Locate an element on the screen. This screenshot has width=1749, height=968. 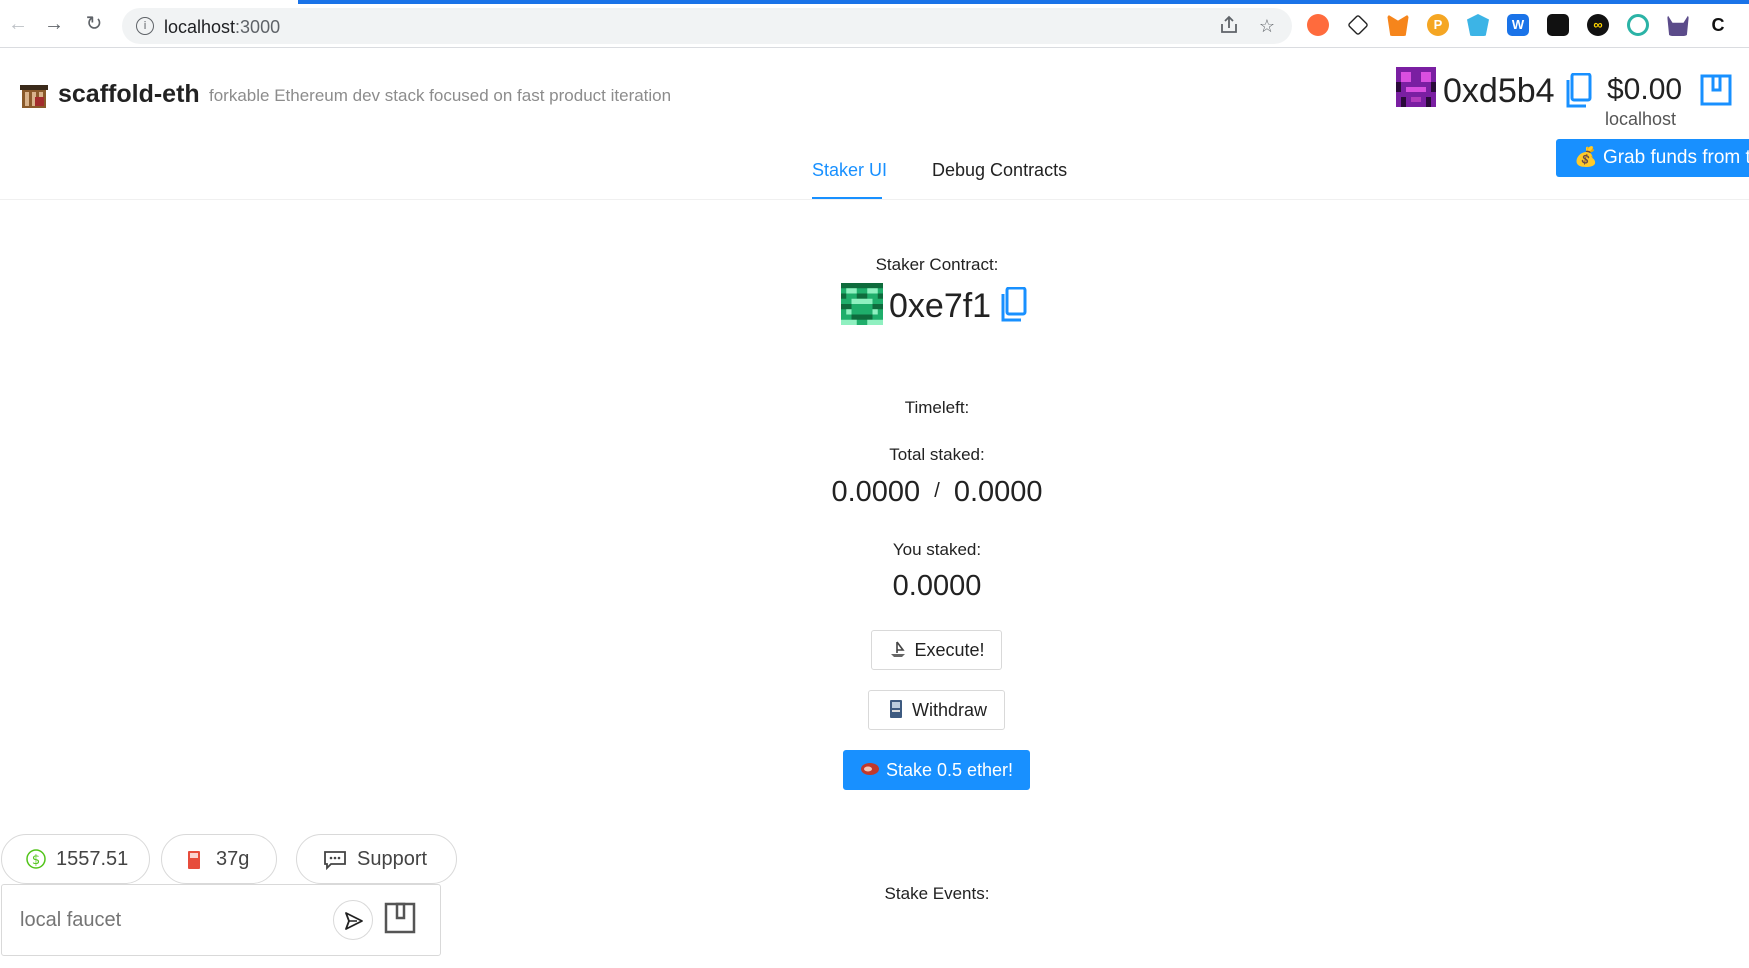
dollar-icon: $ is located at coordinates (36, 859).